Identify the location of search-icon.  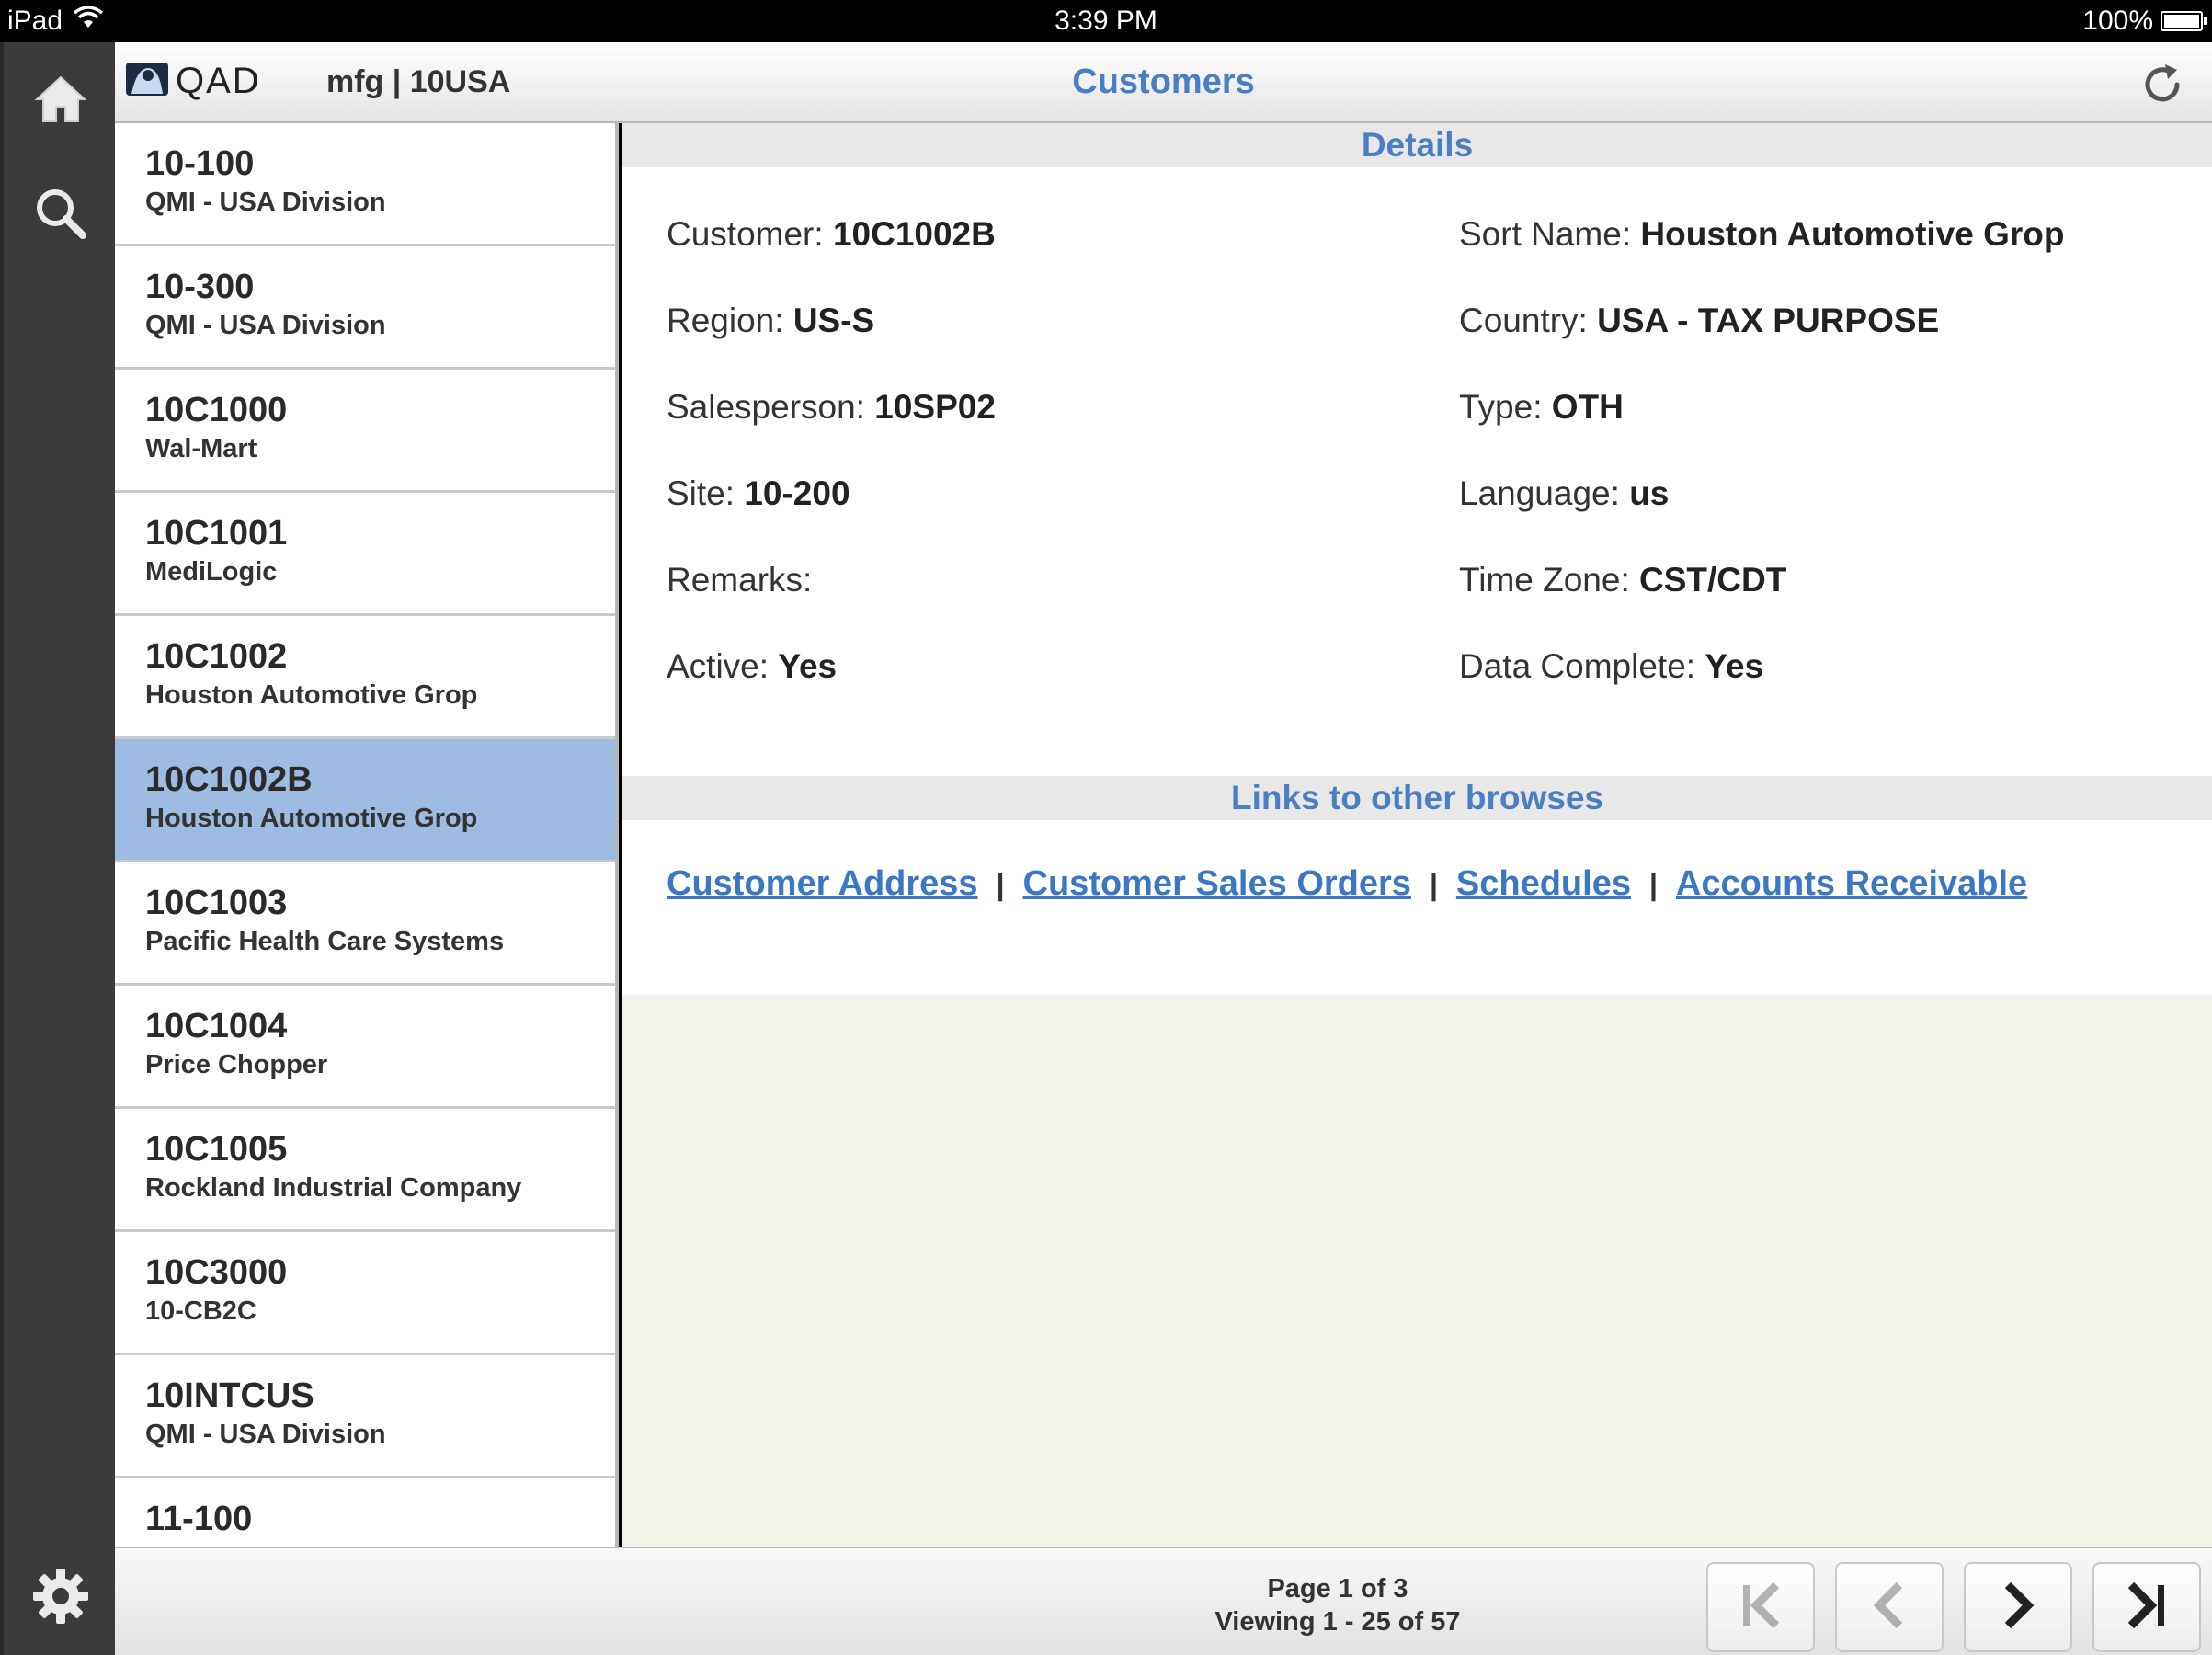
(60, 215).